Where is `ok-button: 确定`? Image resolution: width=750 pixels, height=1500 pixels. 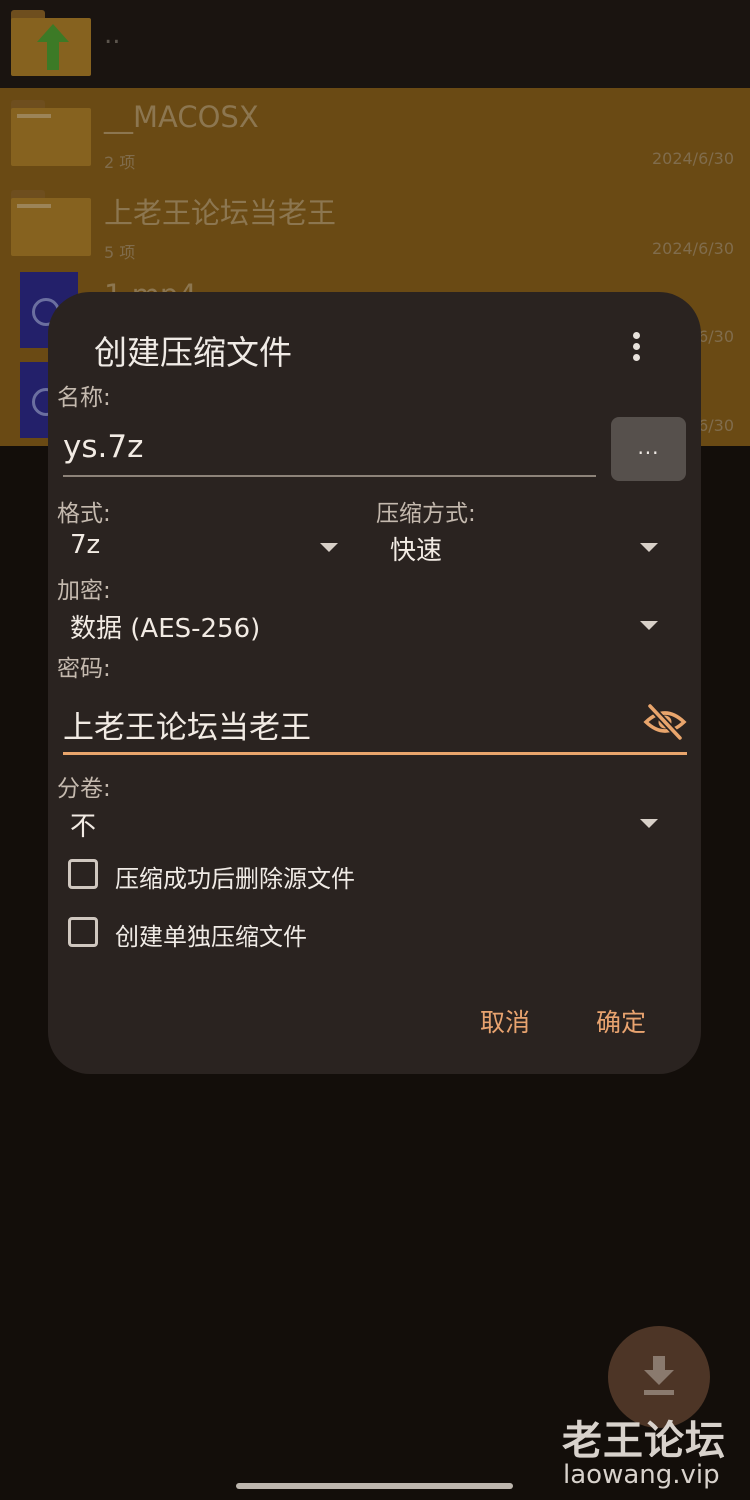
ok-button: 确定 is located at coordinates (621, 1021).